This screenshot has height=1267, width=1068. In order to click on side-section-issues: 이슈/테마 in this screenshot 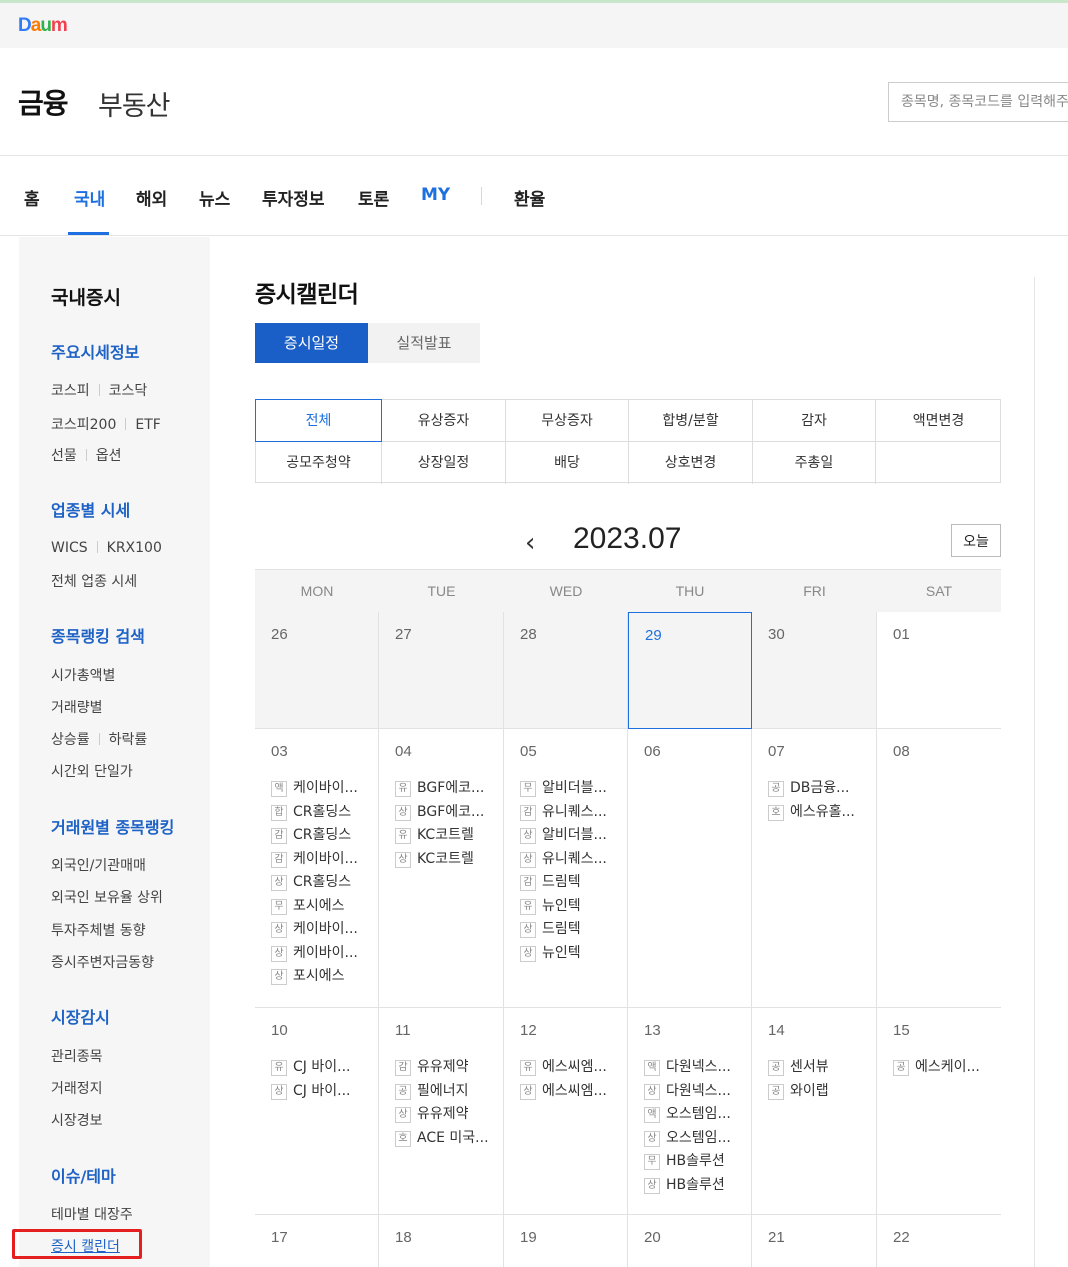, I will do `click(83, 1175)`.